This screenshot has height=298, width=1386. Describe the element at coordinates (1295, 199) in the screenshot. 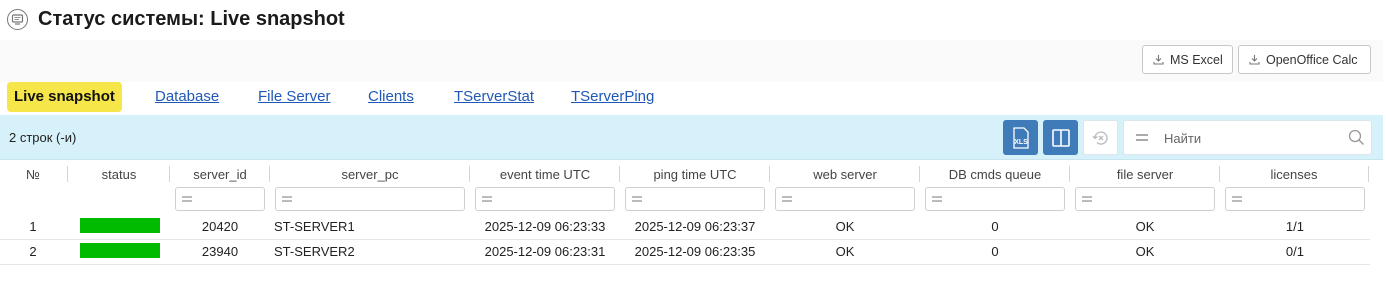

I see `filter-licenses` at that location.